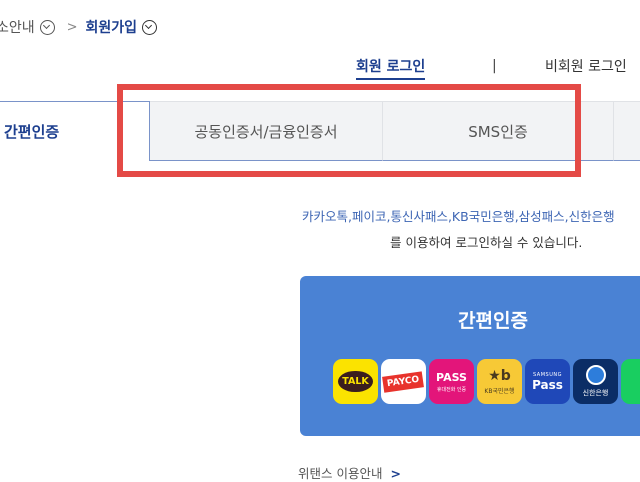 Image resolution: width=640 pixels, height=482 pixels. I want to click on usage-guide-label: 위탠스 이용안내, so click(340, 473).